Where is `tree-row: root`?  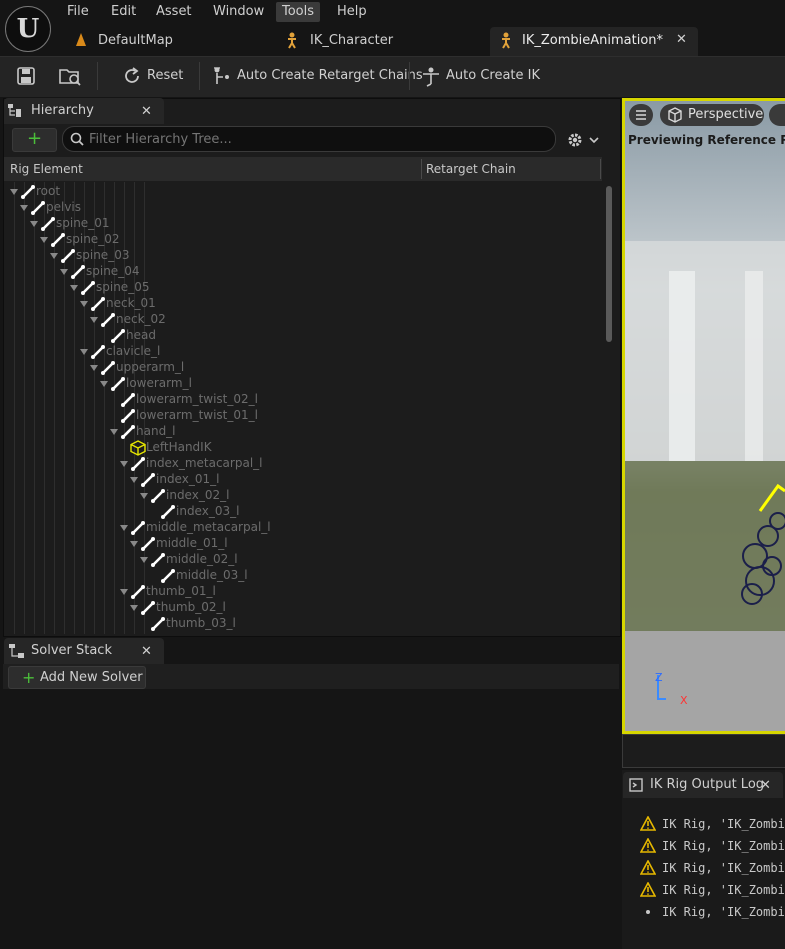
tree-row: root is located at coordinates (35, 191).